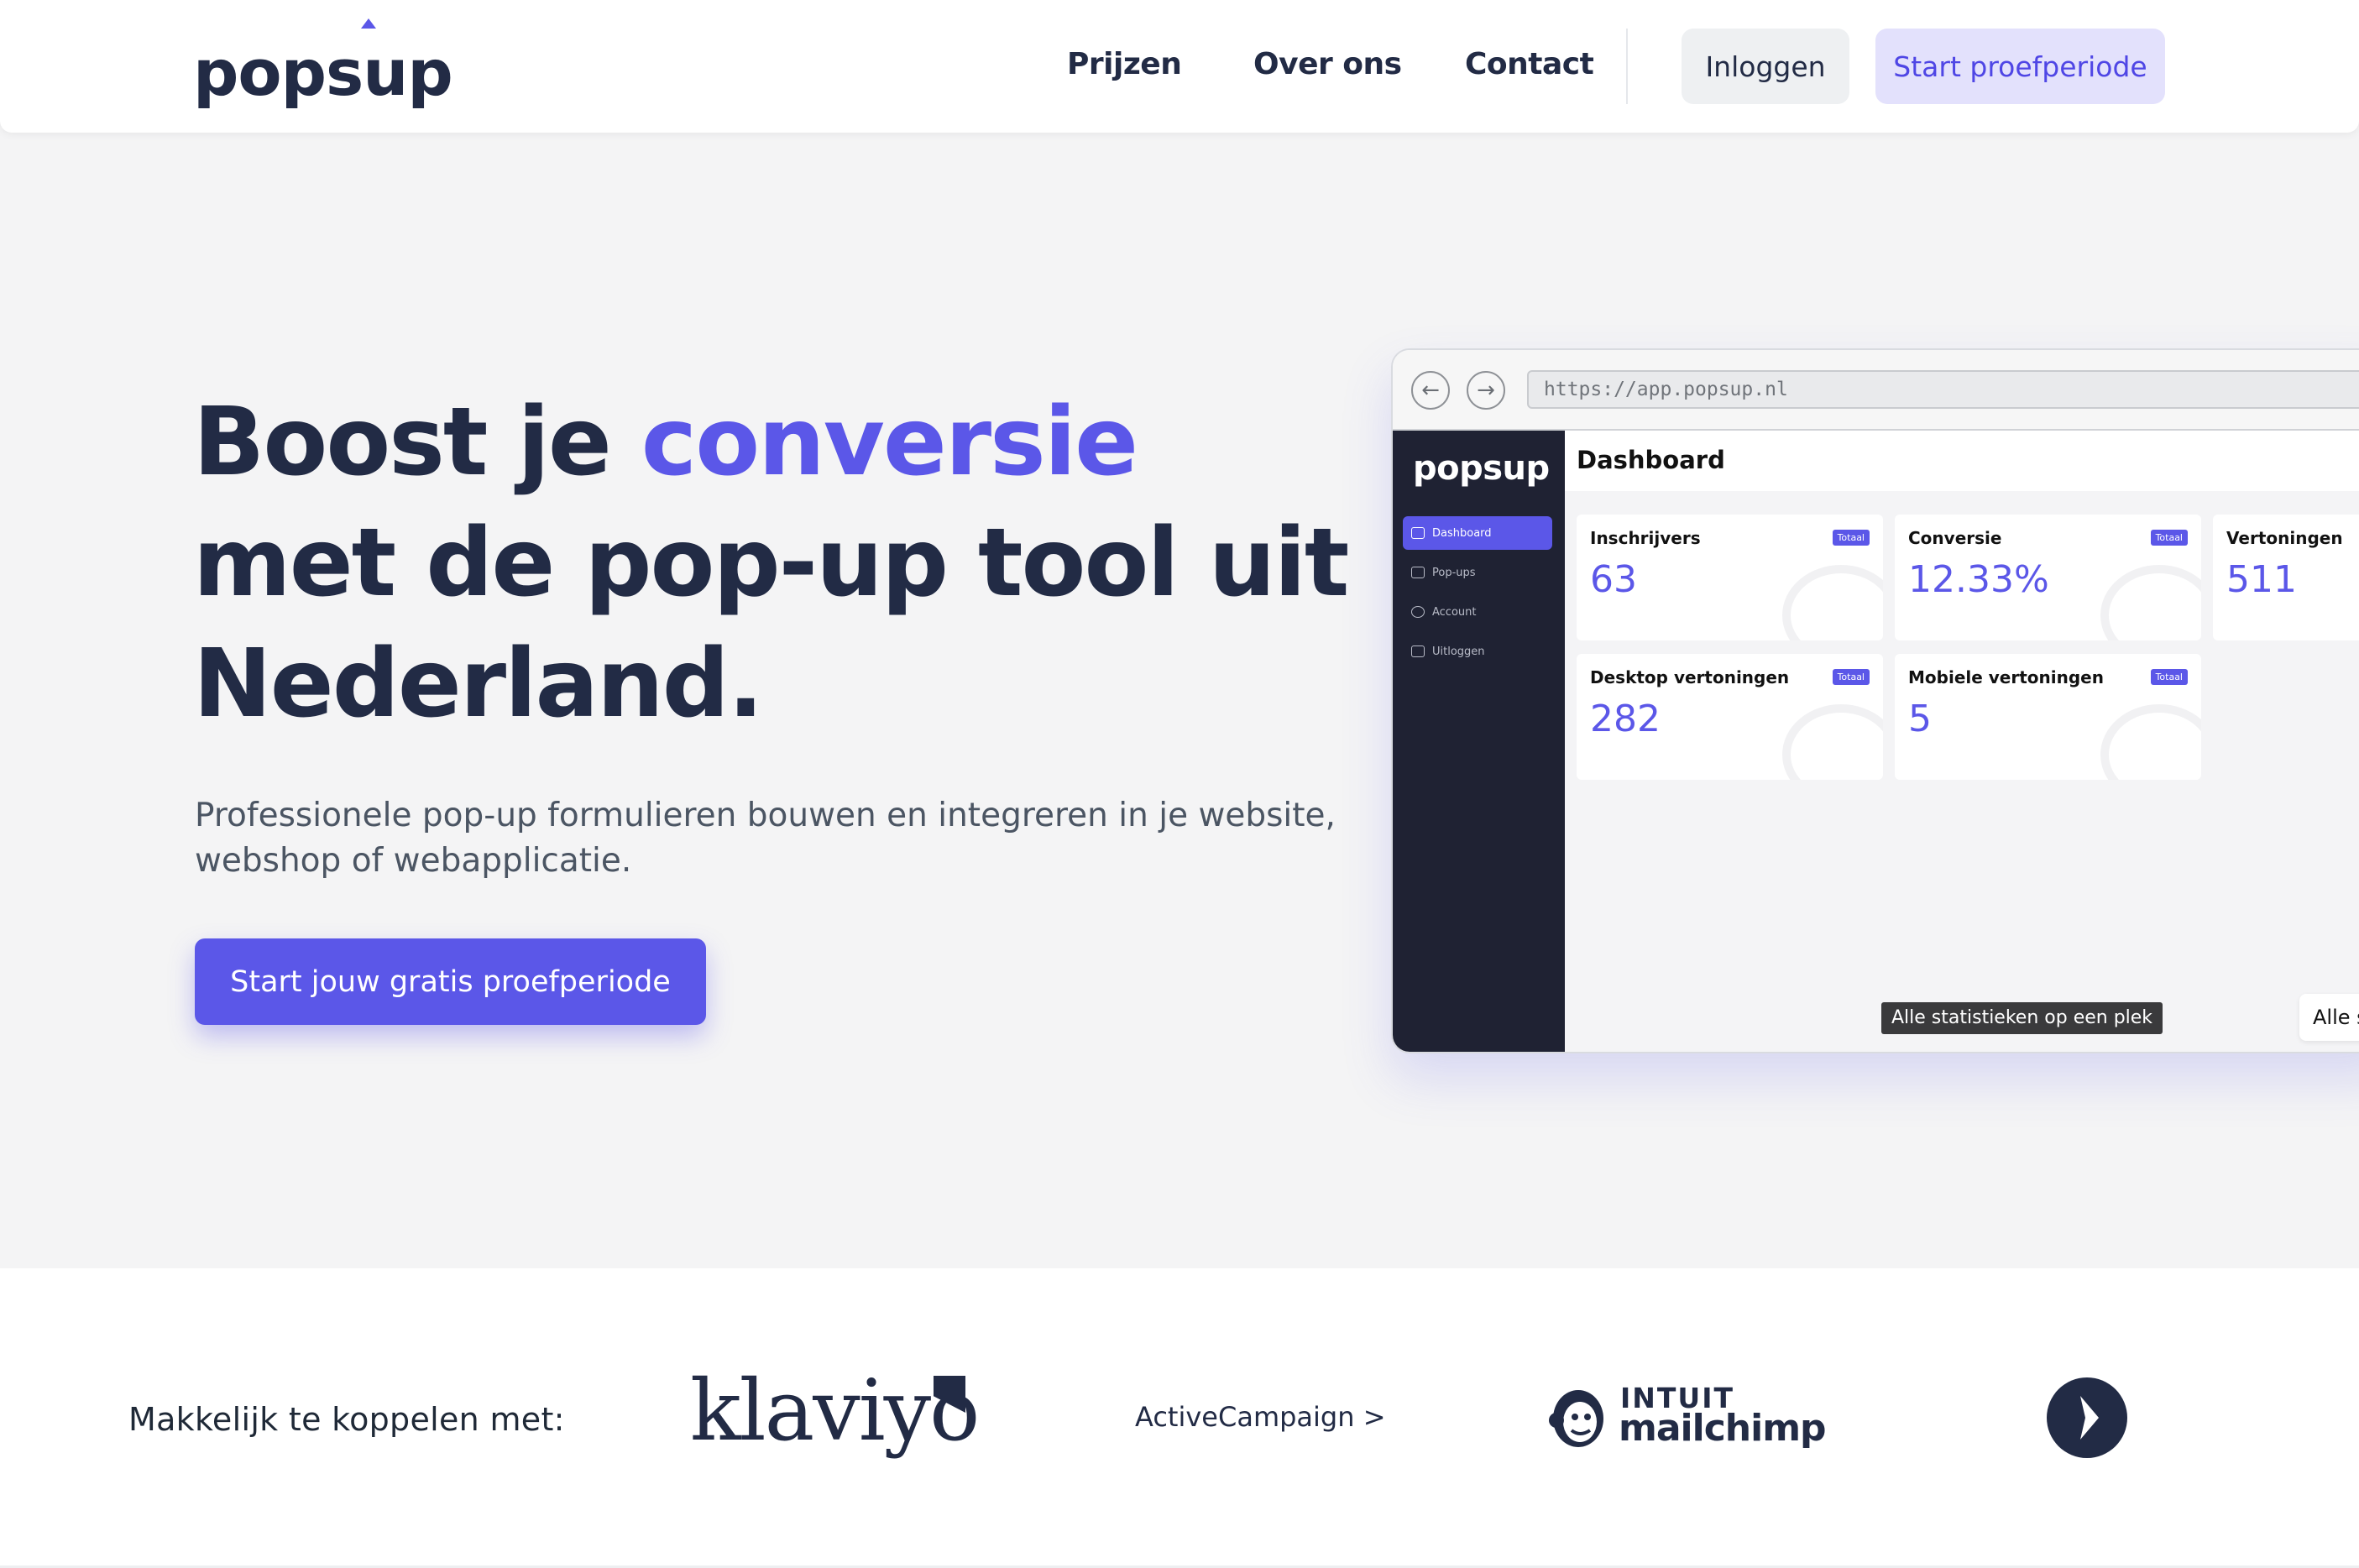  What do you see at coordinates (1690, 677) in the screenshot?
I see `stat-label: Desktop vertoningen` at bounding box center [1690, 677].